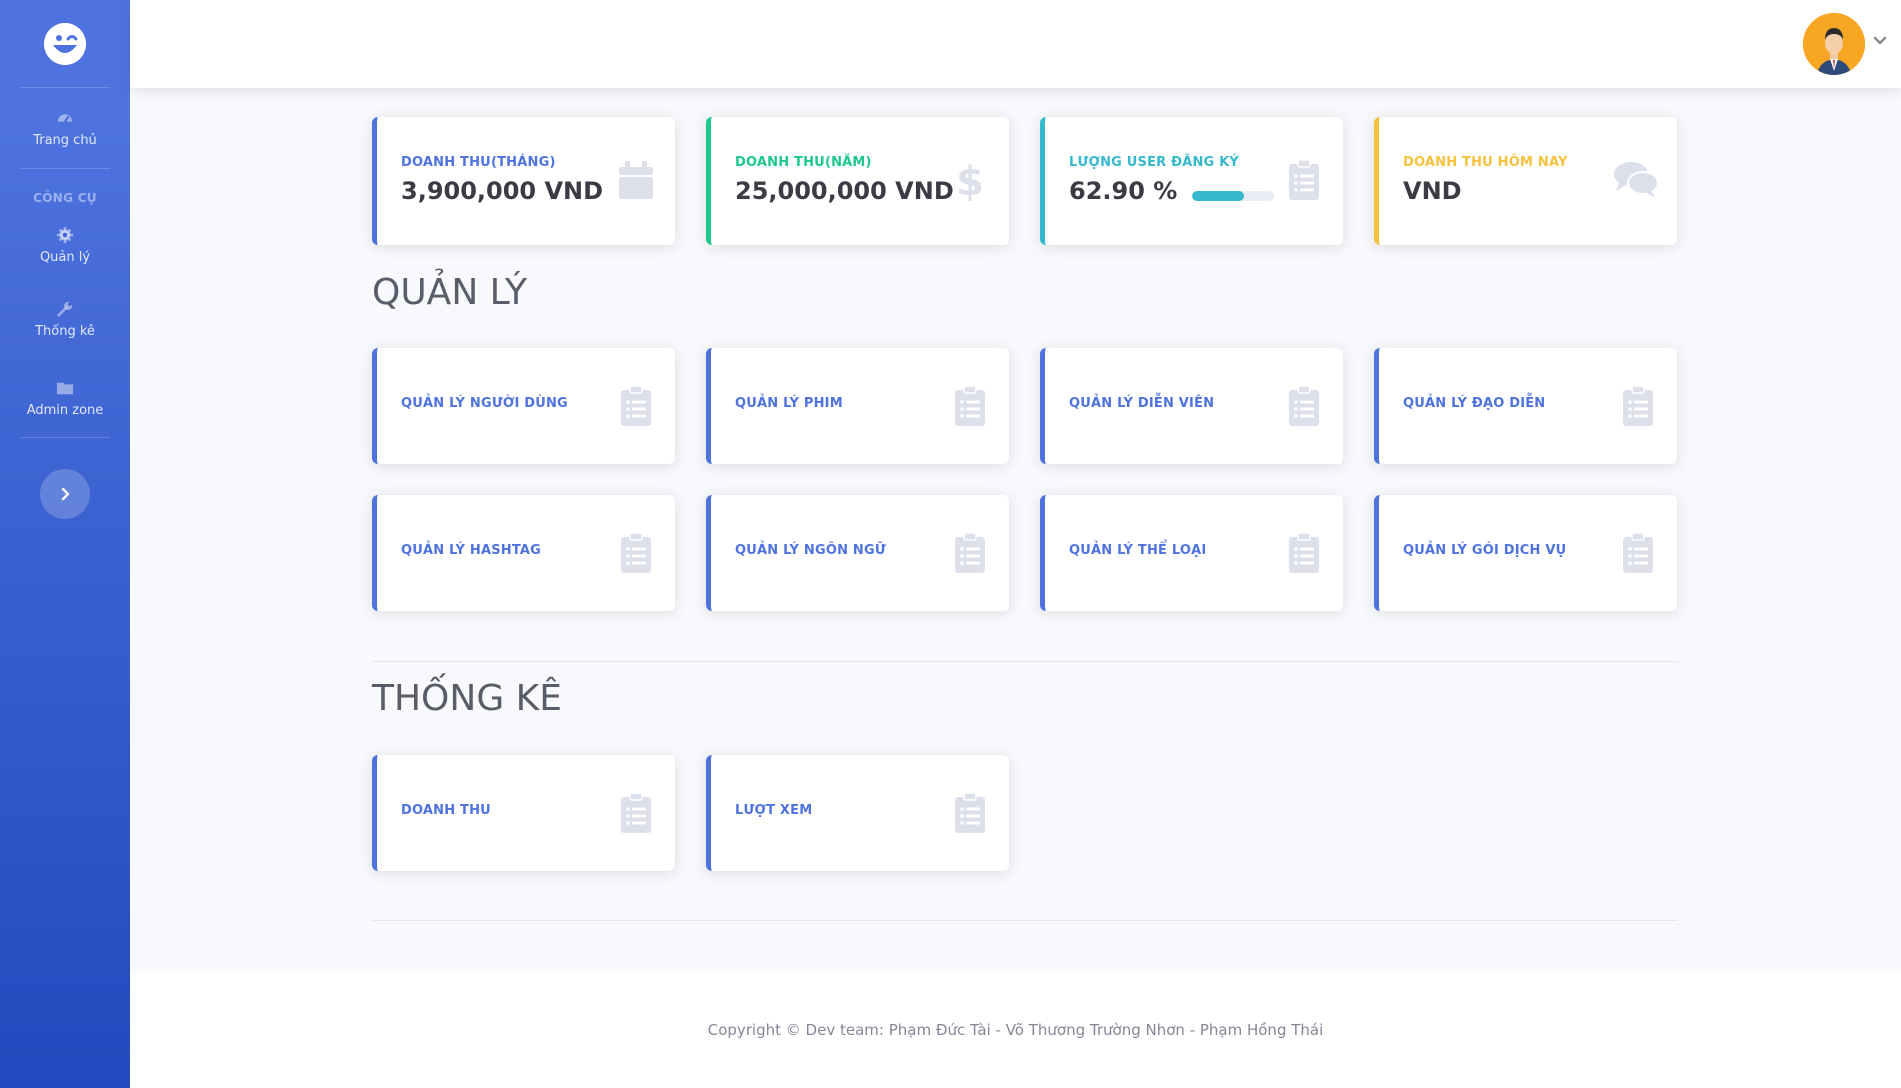  I want to click on card-label: DOANH THU, so click(446, 810).